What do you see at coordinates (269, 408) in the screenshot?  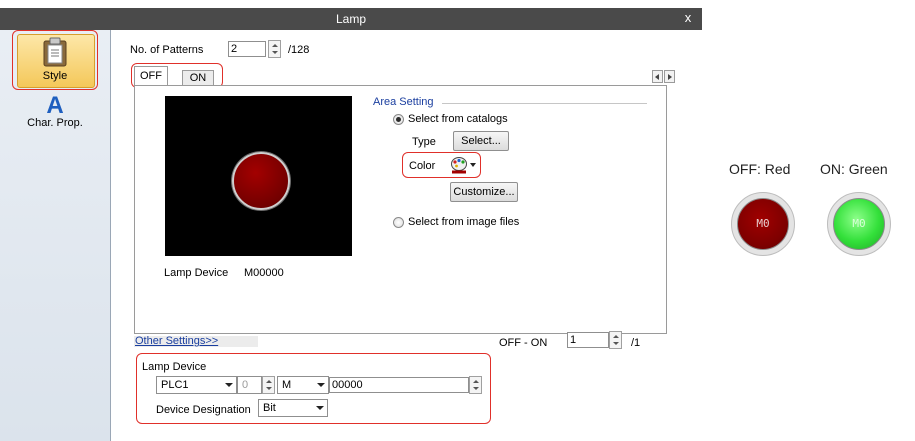 I see `device-designation-value: Bit` at bounding box center [269, 408].